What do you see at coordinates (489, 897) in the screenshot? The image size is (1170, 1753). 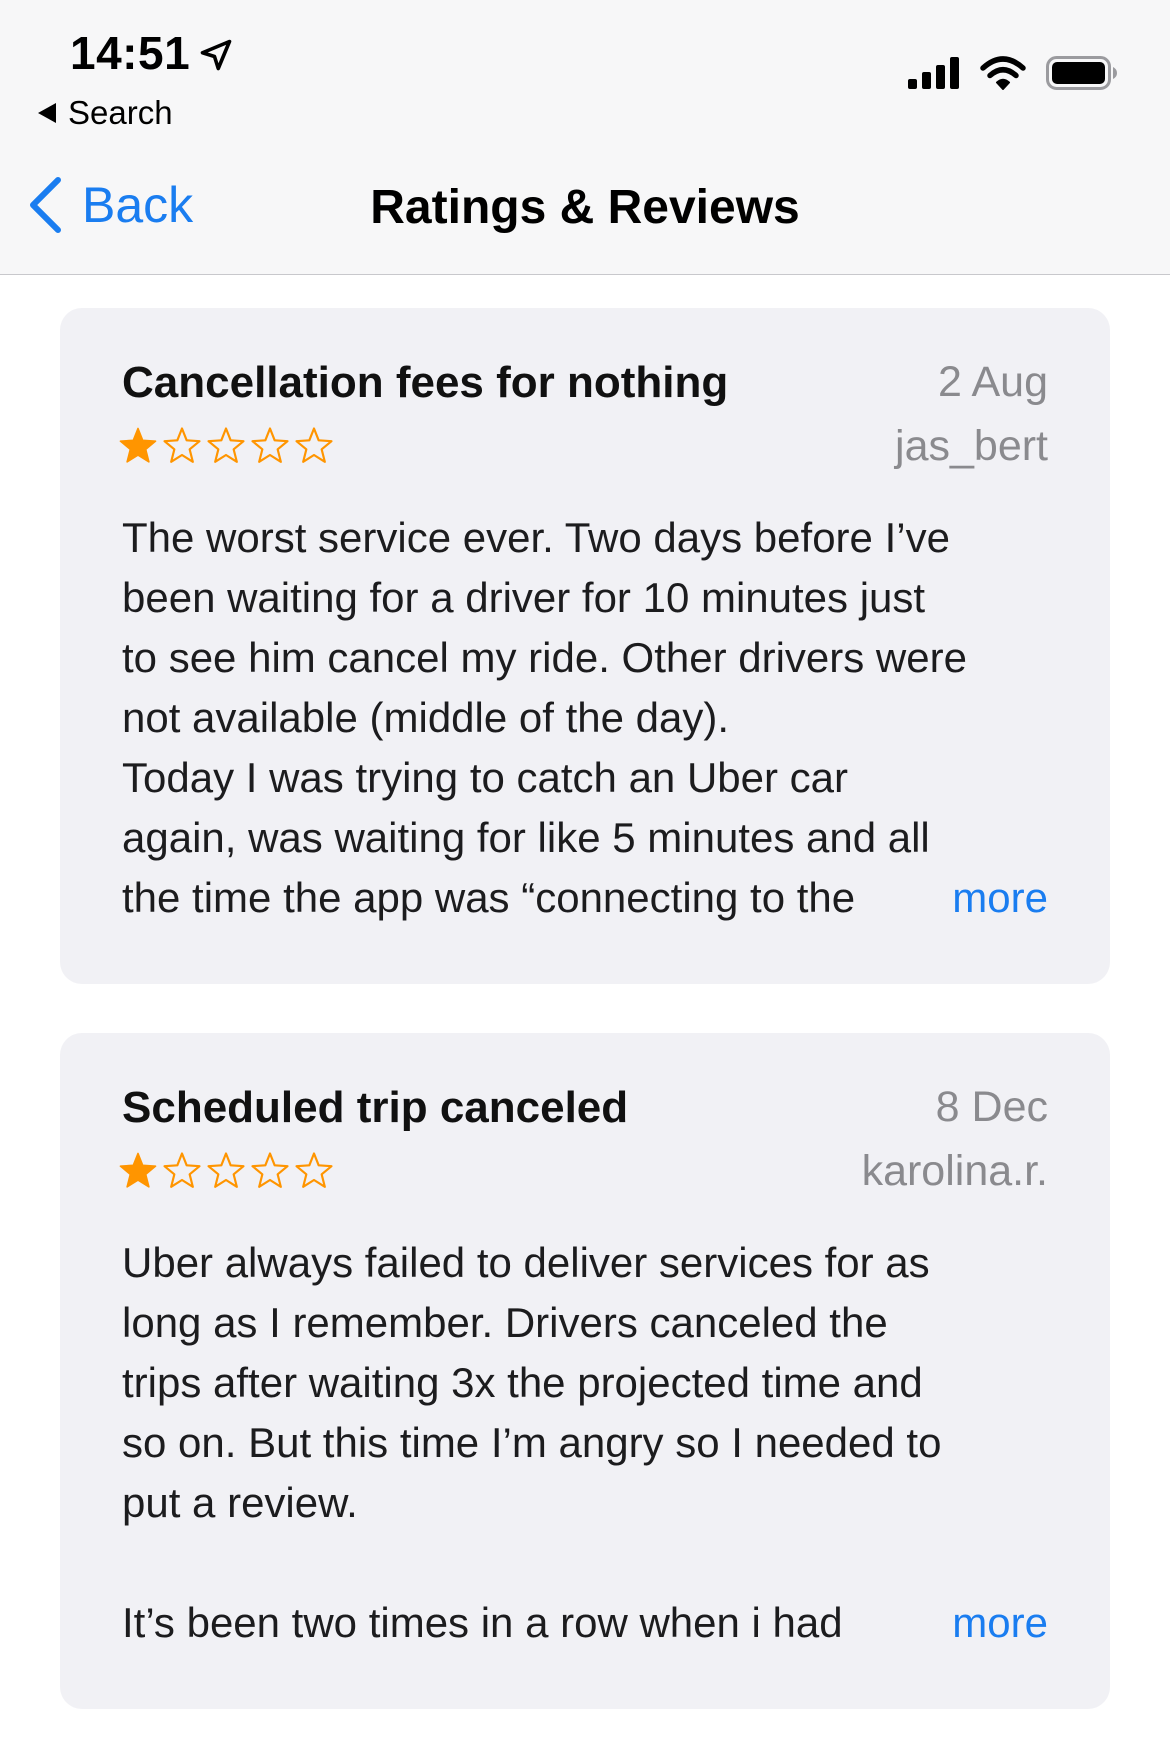 I see `review-body-last-line: the time the app was “connecting to the` at bounding box center [489, 897].